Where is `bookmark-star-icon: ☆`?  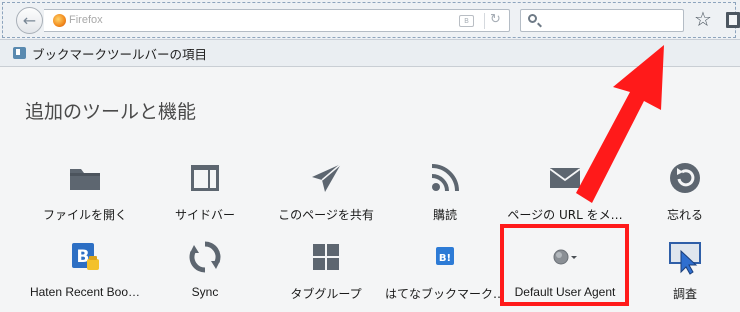 bookmark-star-icon: ☆ is located at coordinates (703, 19).